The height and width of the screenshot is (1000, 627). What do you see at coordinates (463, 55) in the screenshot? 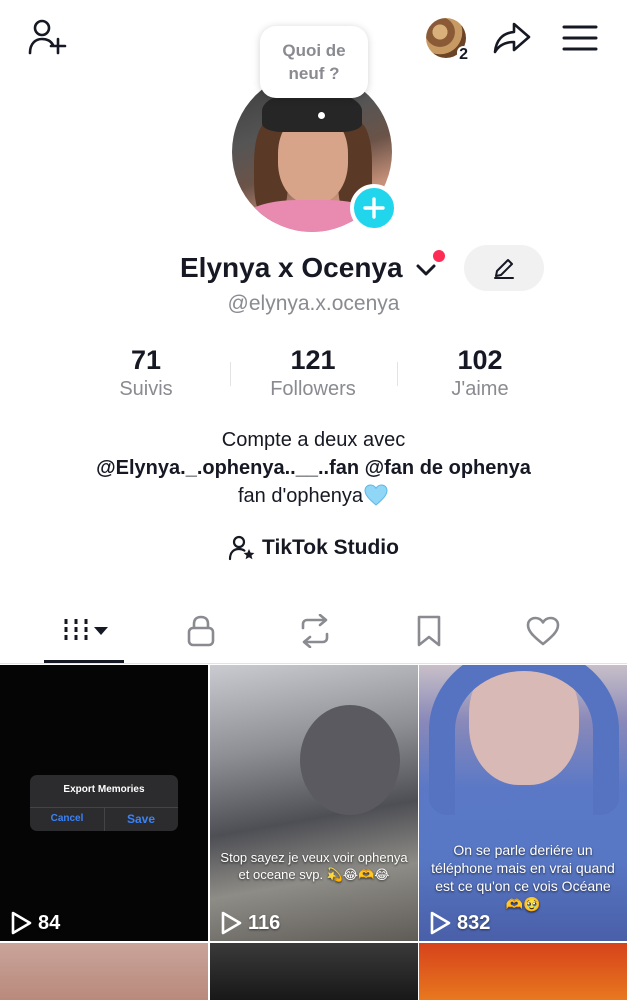
I see `notification-count-badge: 2` at bounding box center [463, 55].